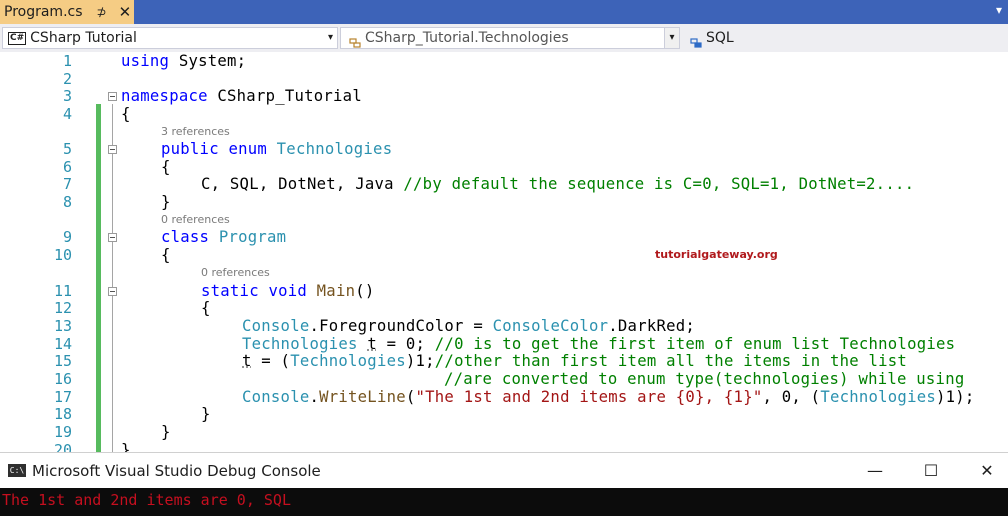 The image size is (1008, 516). I want to click on code-line: 12 {, so click(504, 308).